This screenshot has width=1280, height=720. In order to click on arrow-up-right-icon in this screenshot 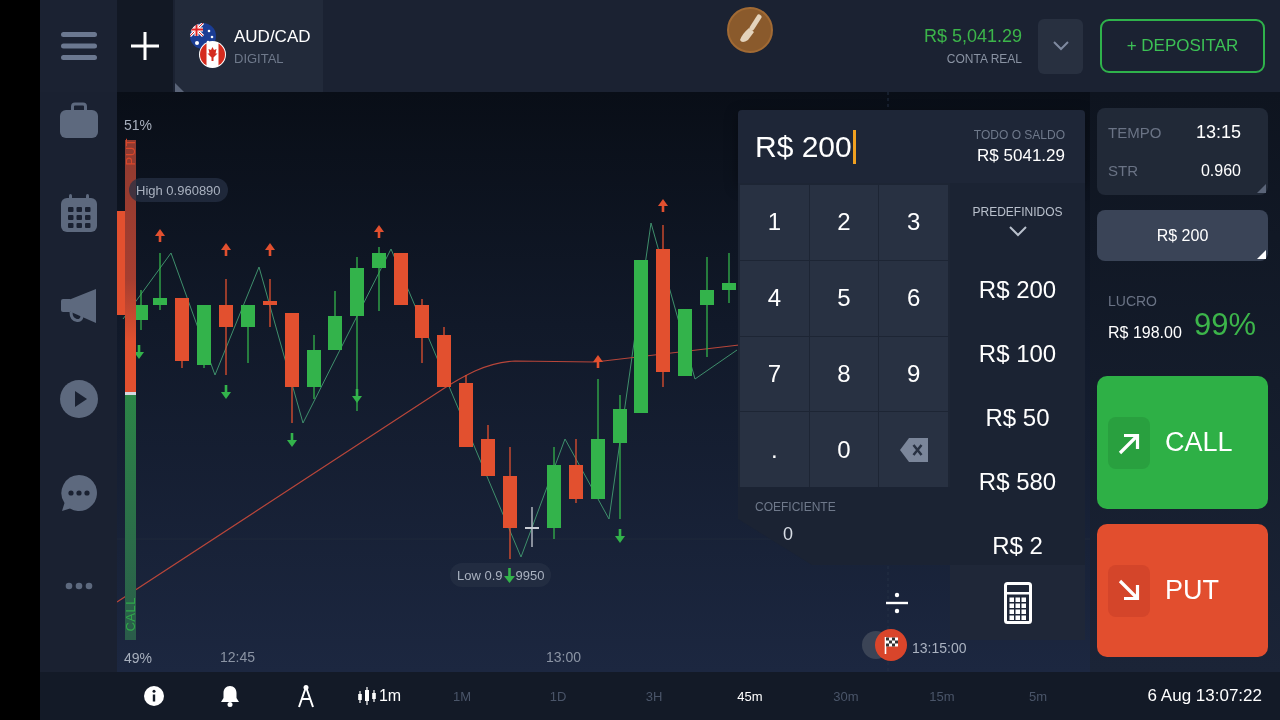, I will do `click(1129, 442)`.